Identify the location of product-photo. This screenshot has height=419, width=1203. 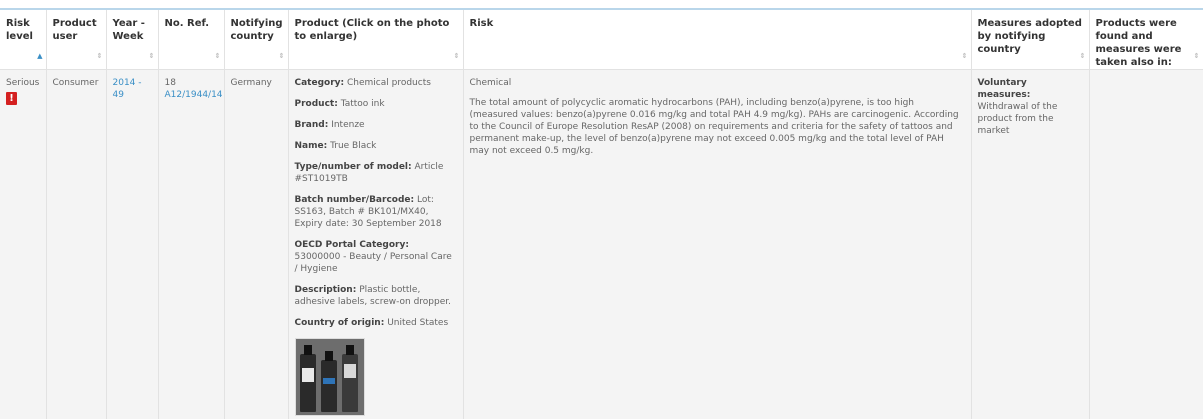
(330, 377).